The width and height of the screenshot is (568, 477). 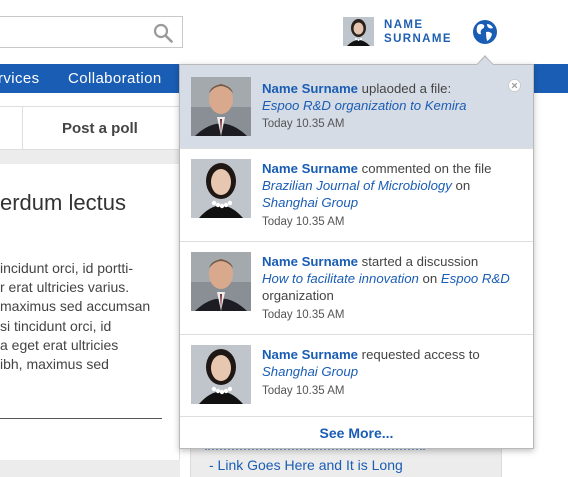 What do you see at coordinates (340, 278) in the screenshot?
I see `discussion-link: How to facilitate innovation` at bounding box center [340, 278].